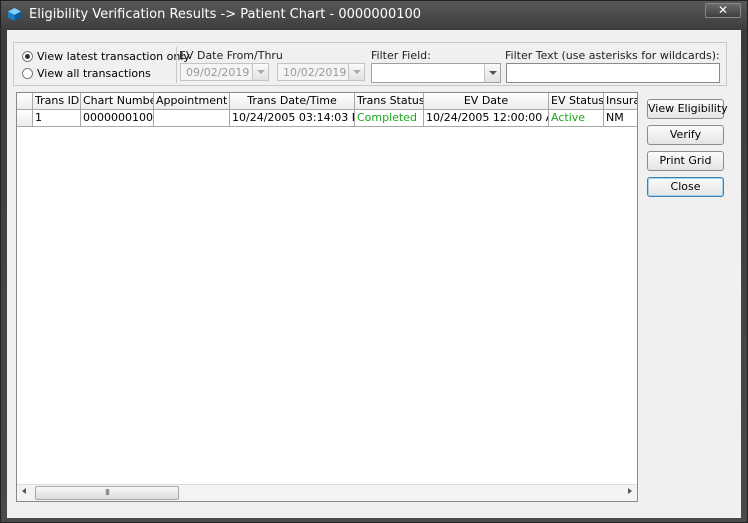  Describe the element at coordinates (192, 101) in the screenshot. I see `column-header-appointment-id: Appointment ID` at that location.